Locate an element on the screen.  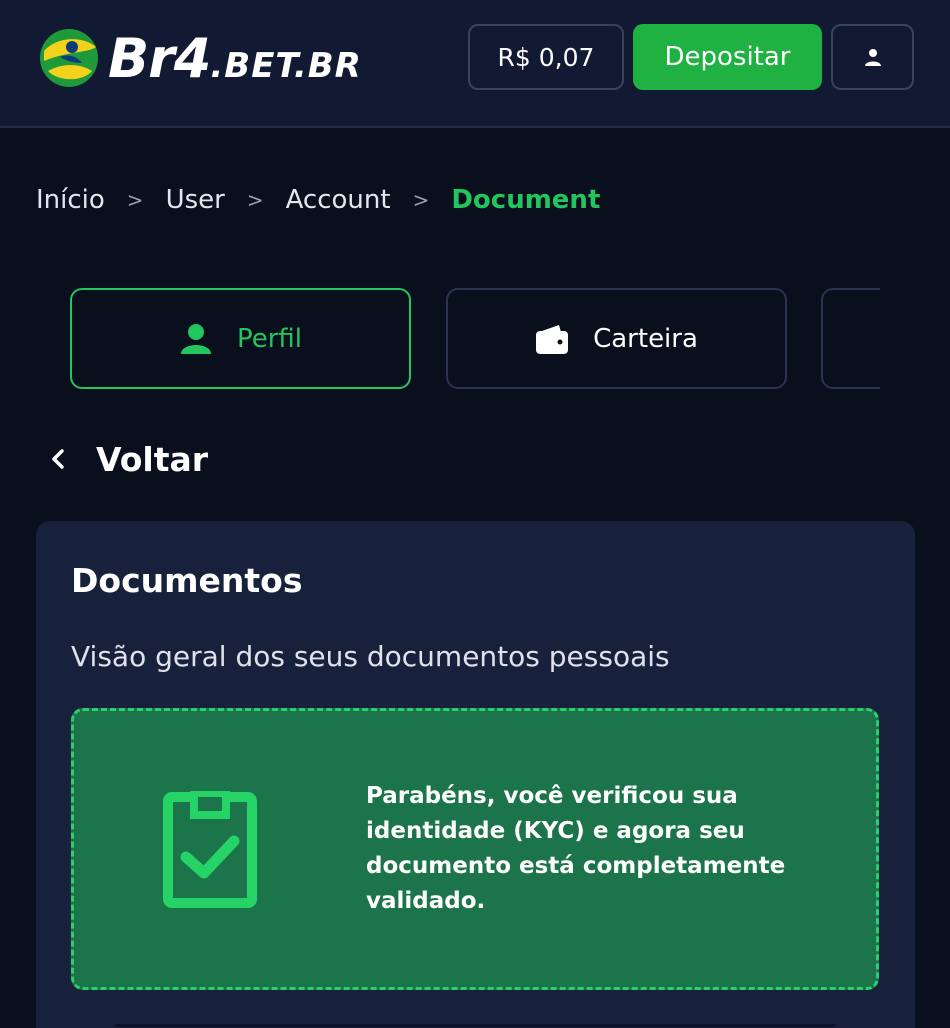
back-label: Voltar is located at coordinates (152, 459).